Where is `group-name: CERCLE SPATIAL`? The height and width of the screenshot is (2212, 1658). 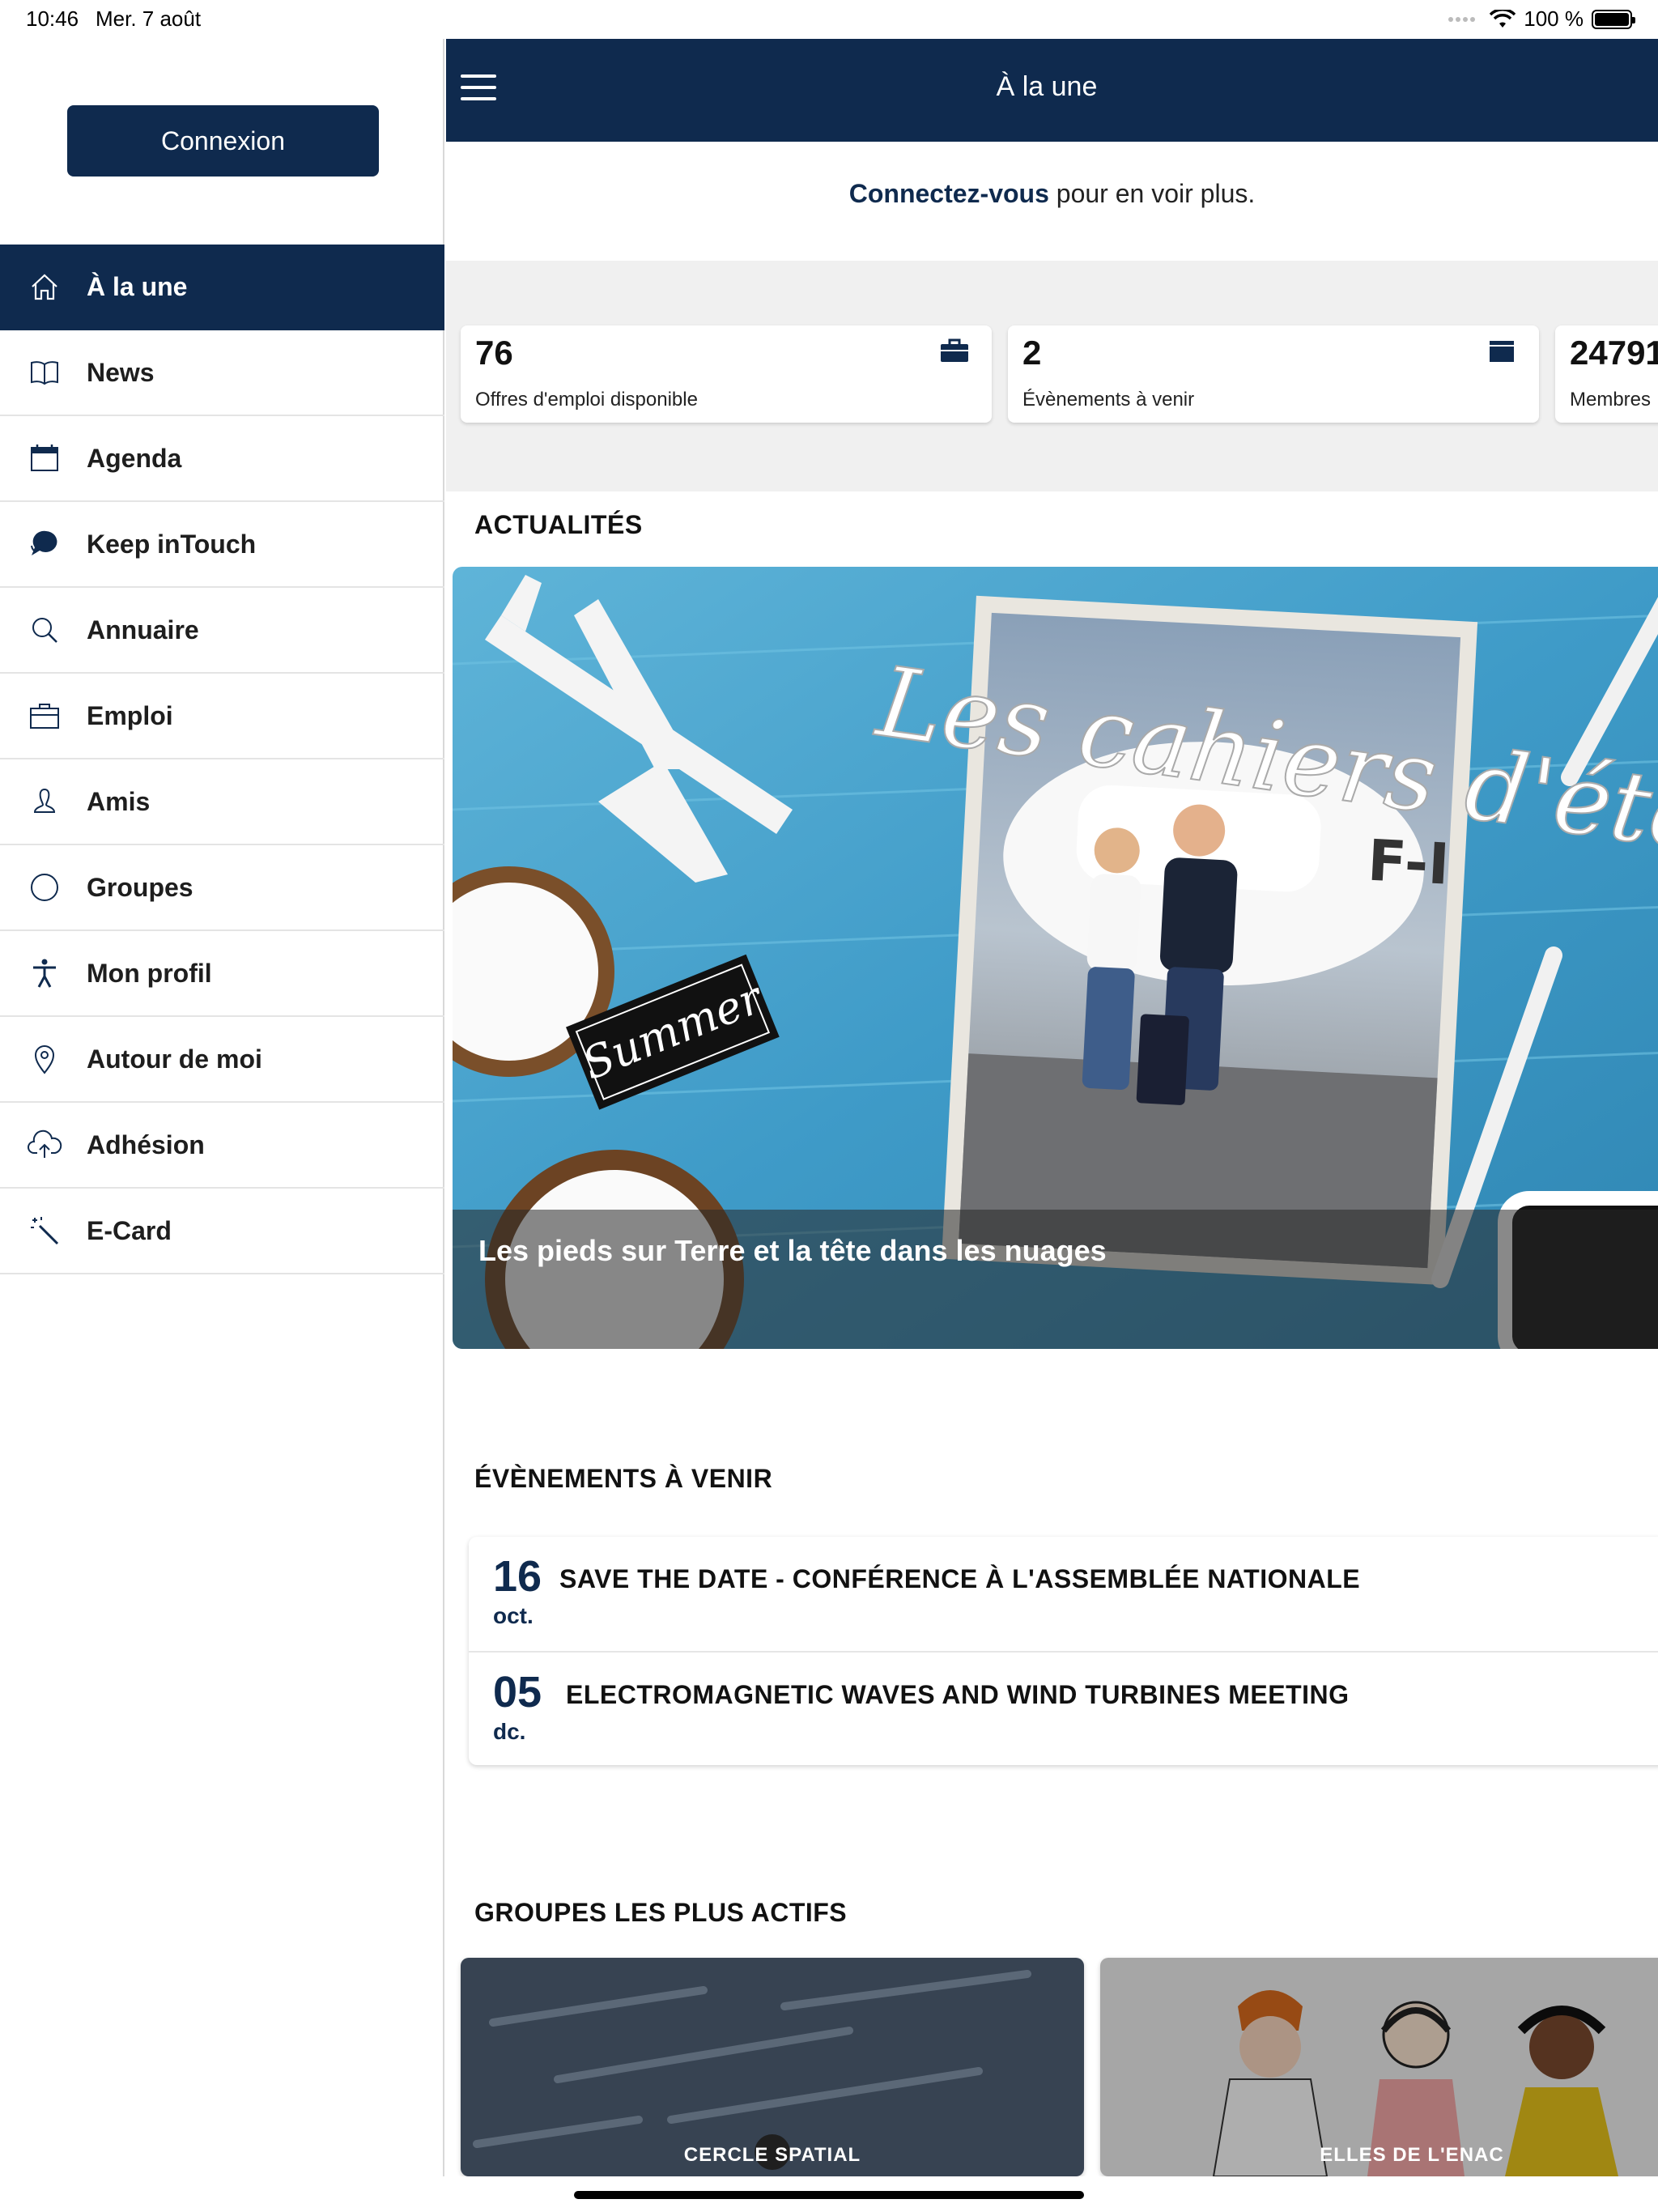
group-name: CERCLE SPATIAL is located at coordinates (772, 2155).